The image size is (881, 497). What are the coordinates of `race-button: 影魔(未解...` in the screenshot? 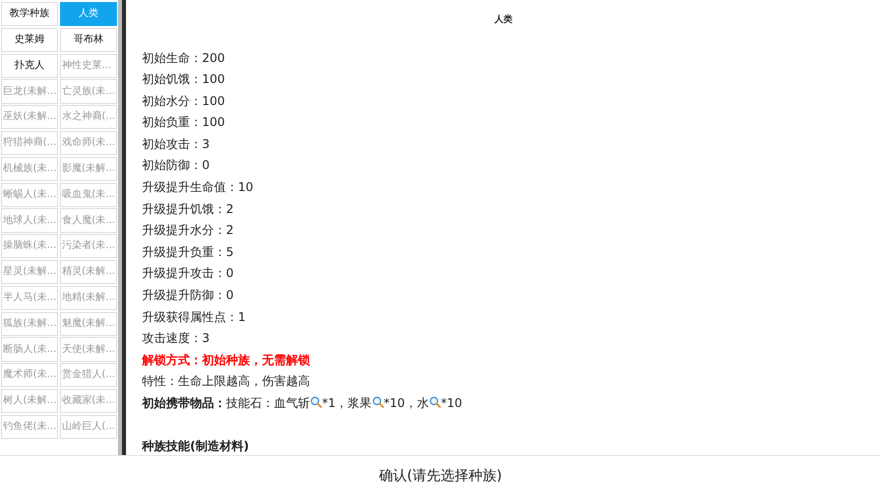 It's located at (88, 169).